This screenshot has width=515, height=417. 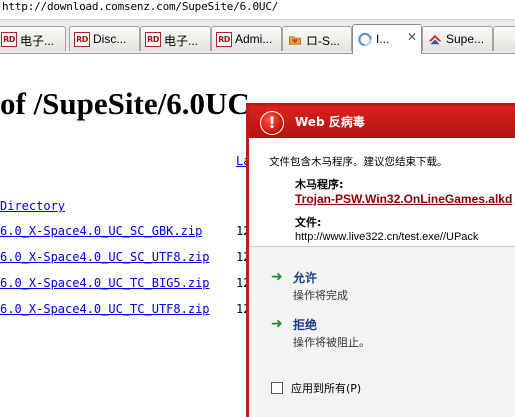 What do you see at coordinates (105, 309) in the screenshot?
I see `file-link: 6.0_X-Space4.0_UC_TC_UTF8.zip` at bounding box center [105, 309].